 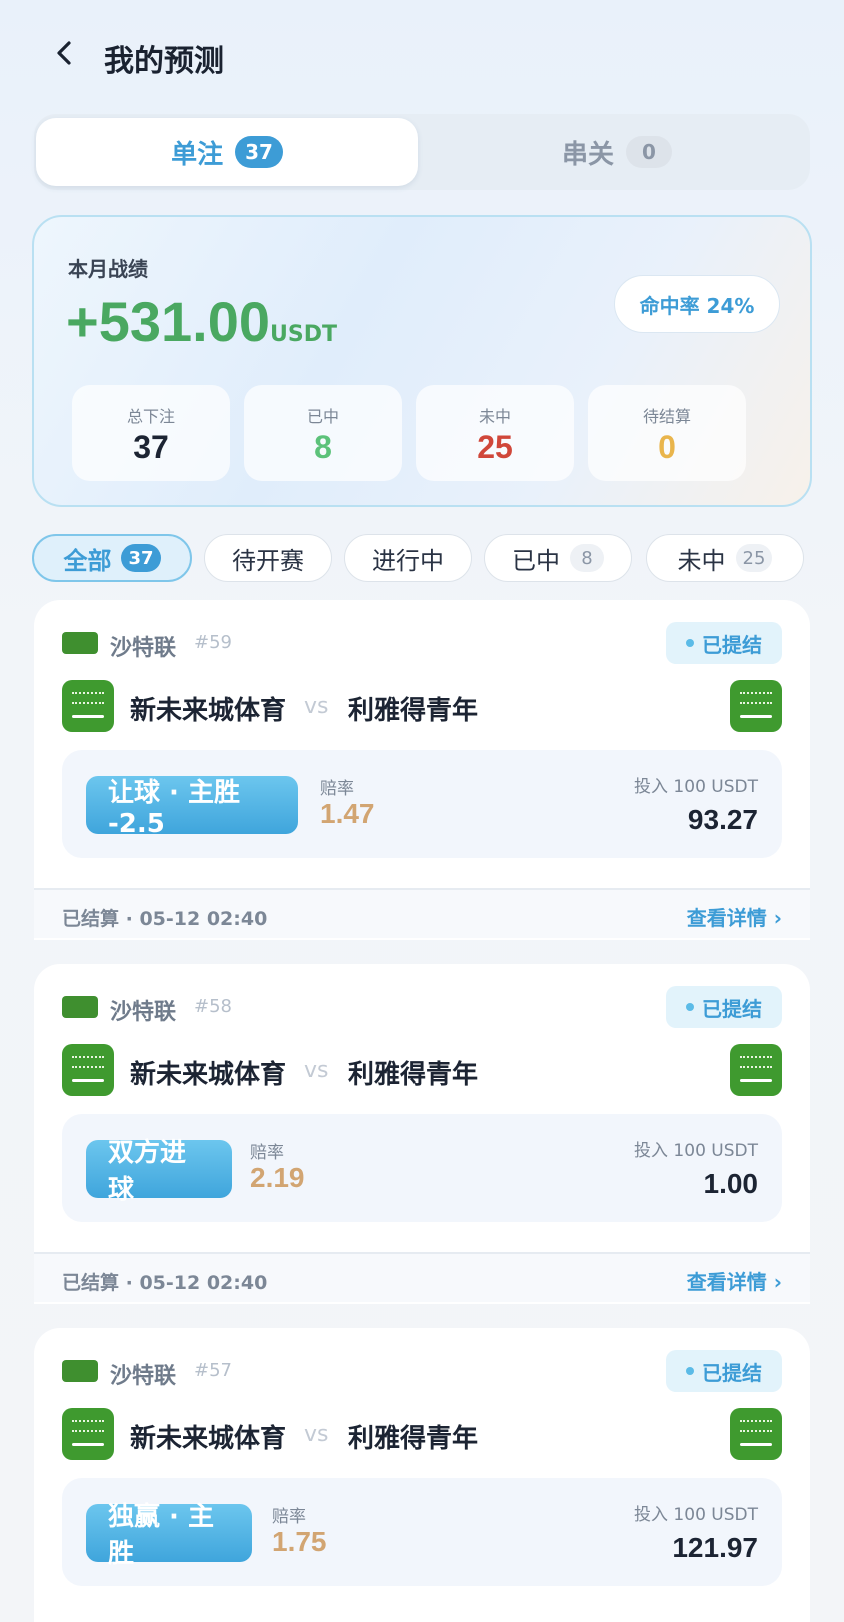 I want to click on filter-won: 已中 8, so click(x=558, y=558).